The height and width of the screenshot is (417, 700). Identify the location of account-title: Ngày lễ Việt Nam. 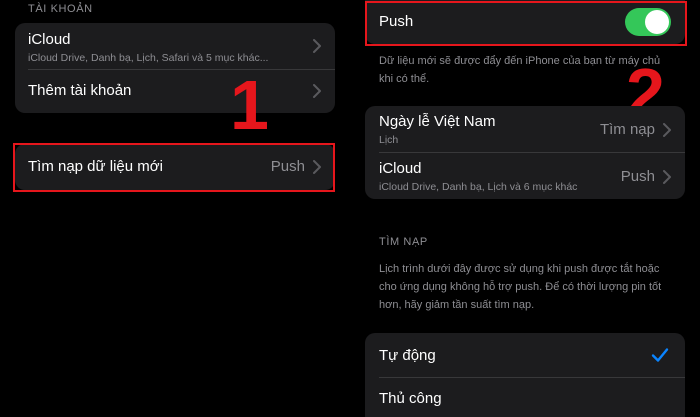
(437, 121).